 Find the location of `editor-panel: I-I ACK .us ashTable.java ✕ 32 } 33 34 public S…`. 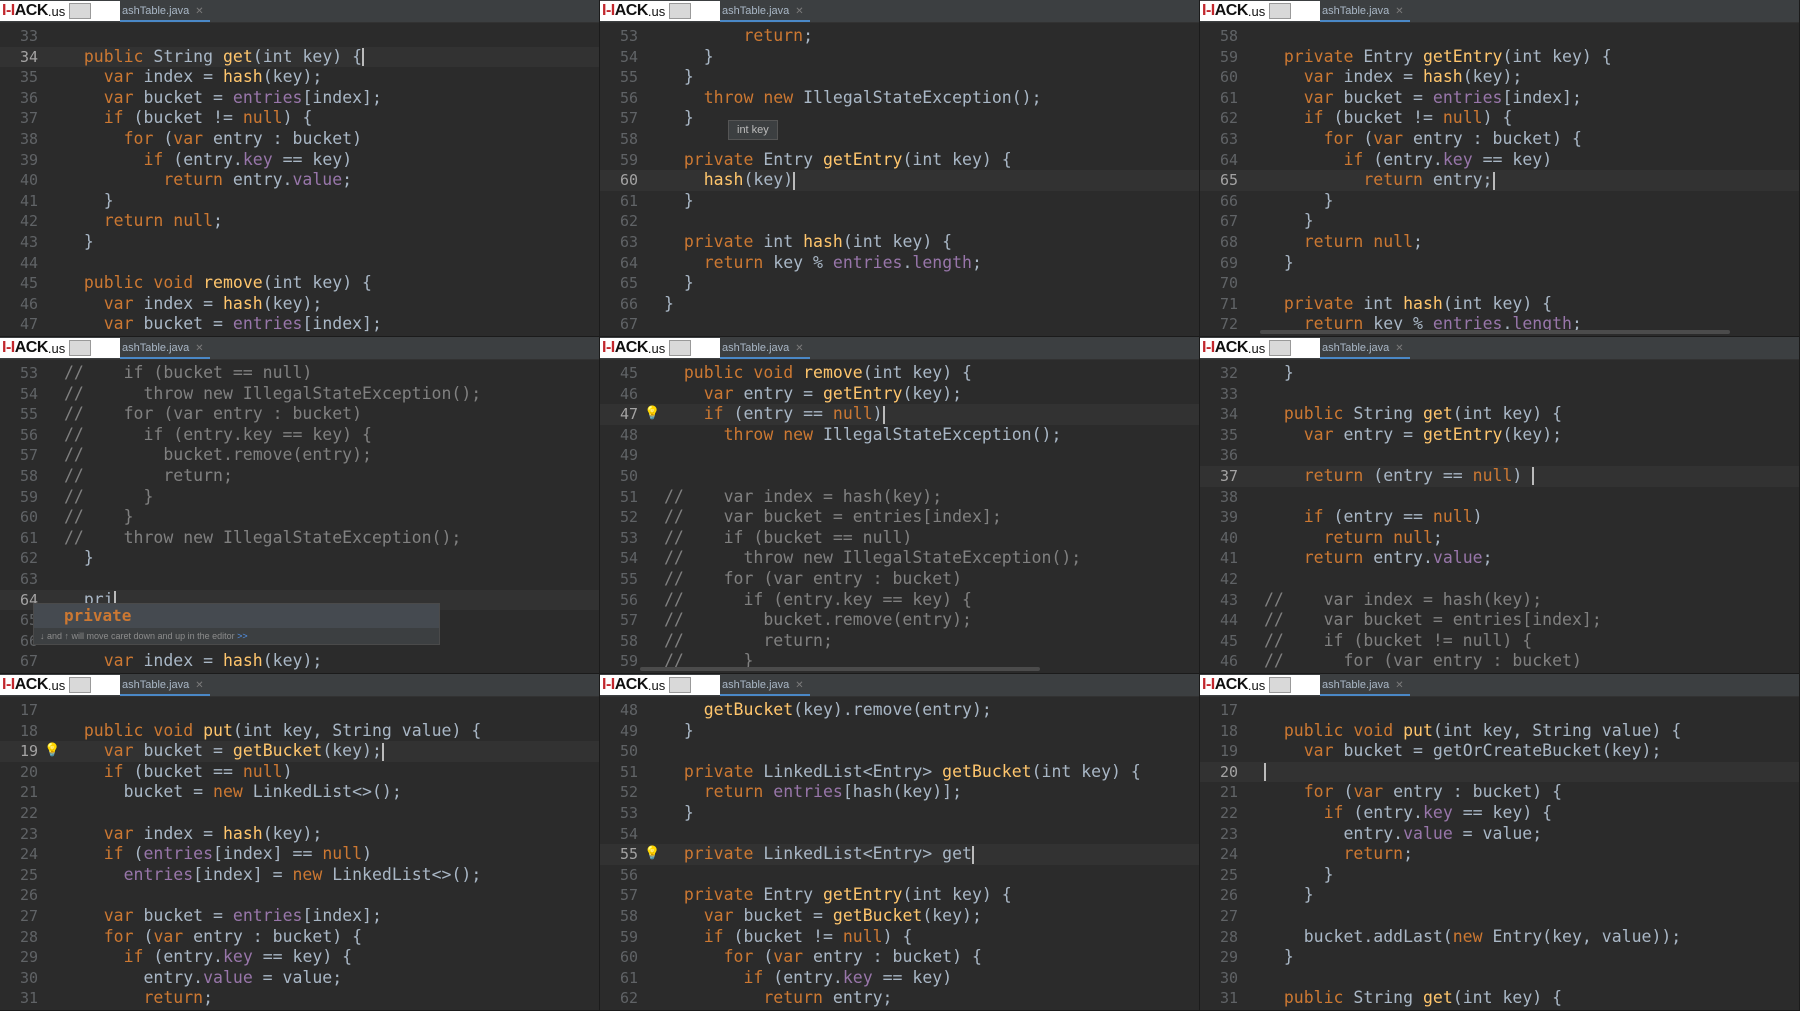

editor-panel: I-I ACK .us ashTable.java ✕ 32 } 33 34 public S… is located at coordinates (1500, 505).